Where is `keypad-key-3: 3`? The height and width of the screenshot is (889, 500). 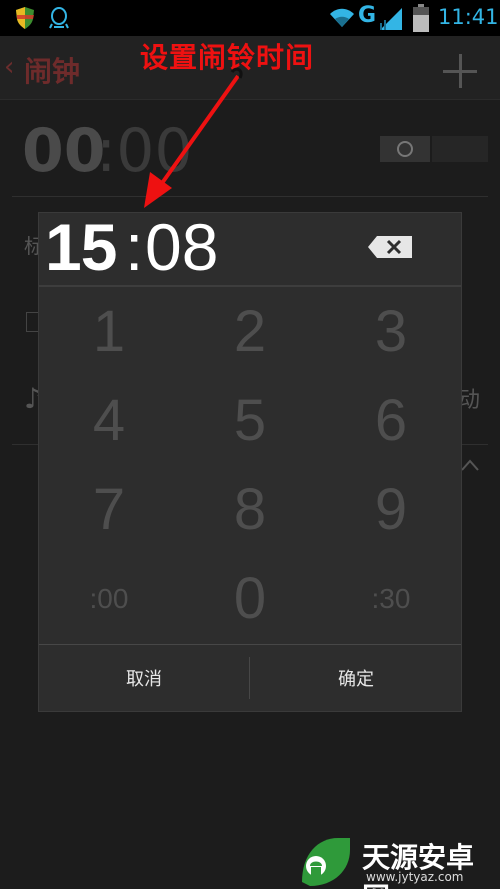 keypad-key-3: 3 is located at coordinates (391, 331).